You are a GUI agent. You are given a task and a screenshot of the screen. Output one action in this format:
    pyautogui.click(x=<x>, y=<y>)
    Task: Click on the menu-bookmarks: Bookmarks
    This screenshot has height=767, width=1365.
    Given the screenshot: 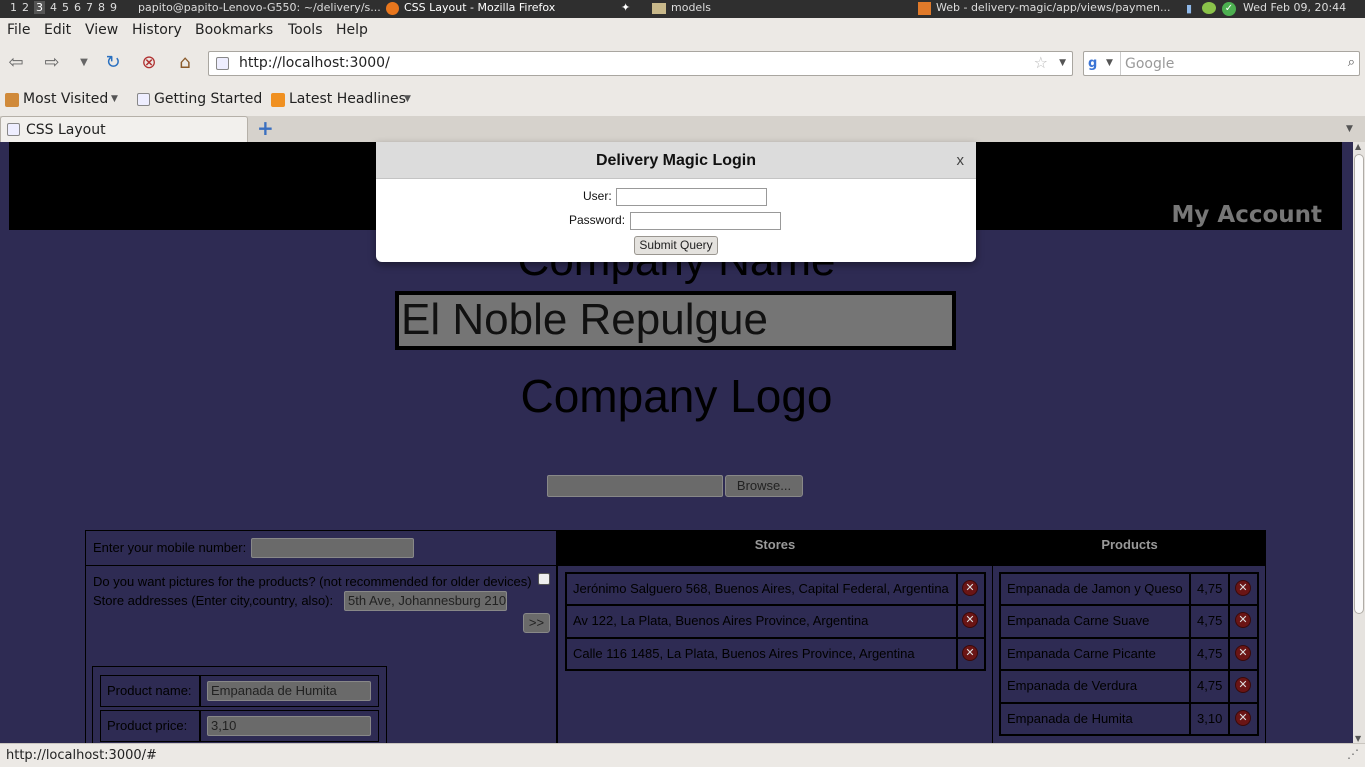 What is the action you would take?
    pyautogui.click(x=234, y=30)
    